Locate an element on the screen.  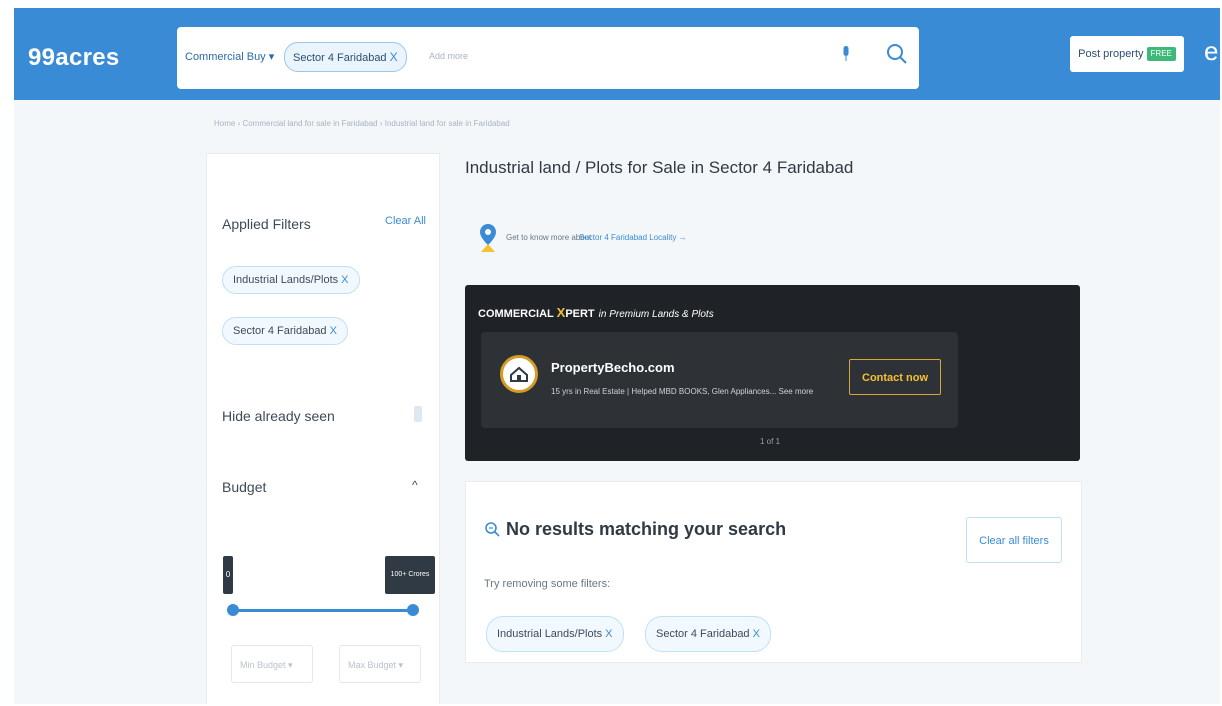
budget-slider-track is located at coordinates (323, 610).